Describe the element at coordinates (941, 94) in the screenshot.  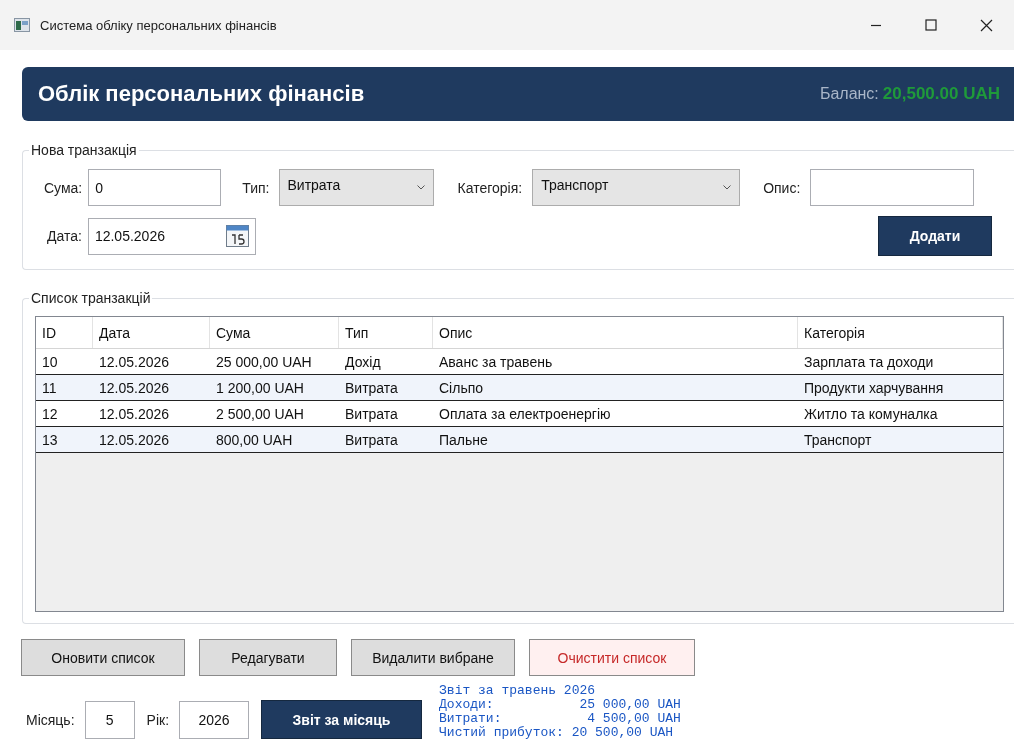
I see `balance-value: 20,500.00 UAH` at that location.